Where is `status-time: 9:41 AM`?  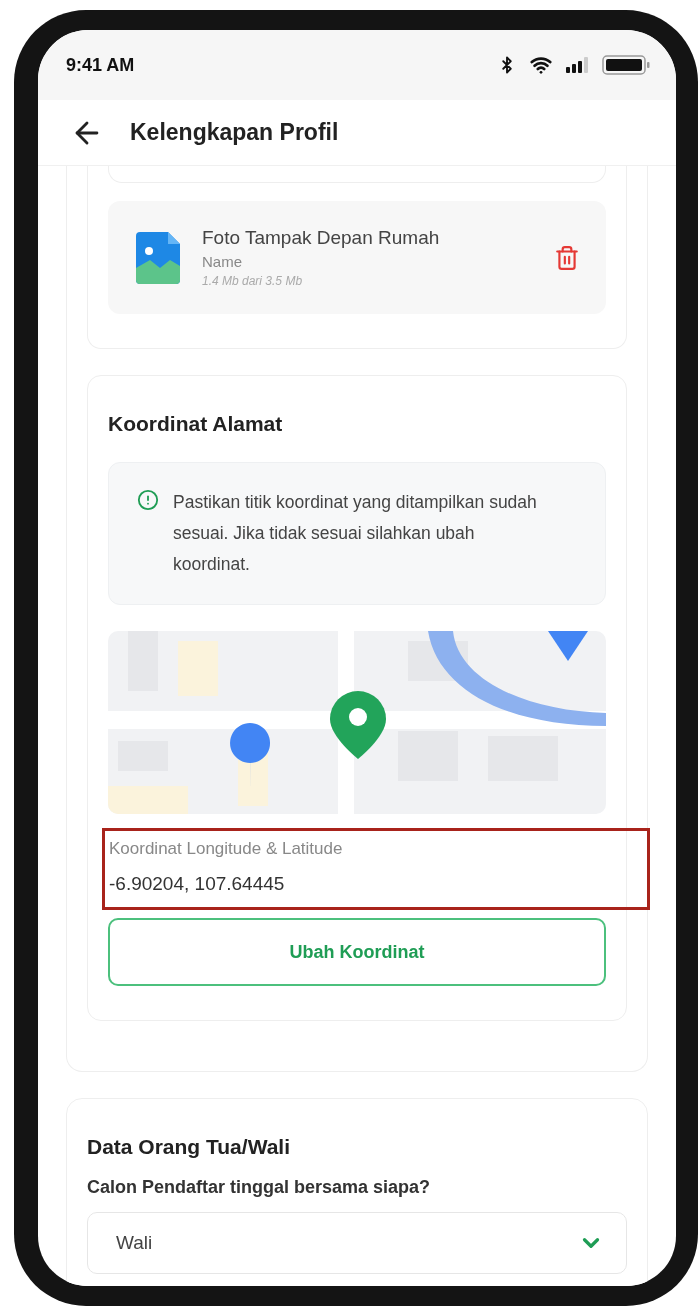 status-time: 9:41 AM is located at coordinates (100, 65).